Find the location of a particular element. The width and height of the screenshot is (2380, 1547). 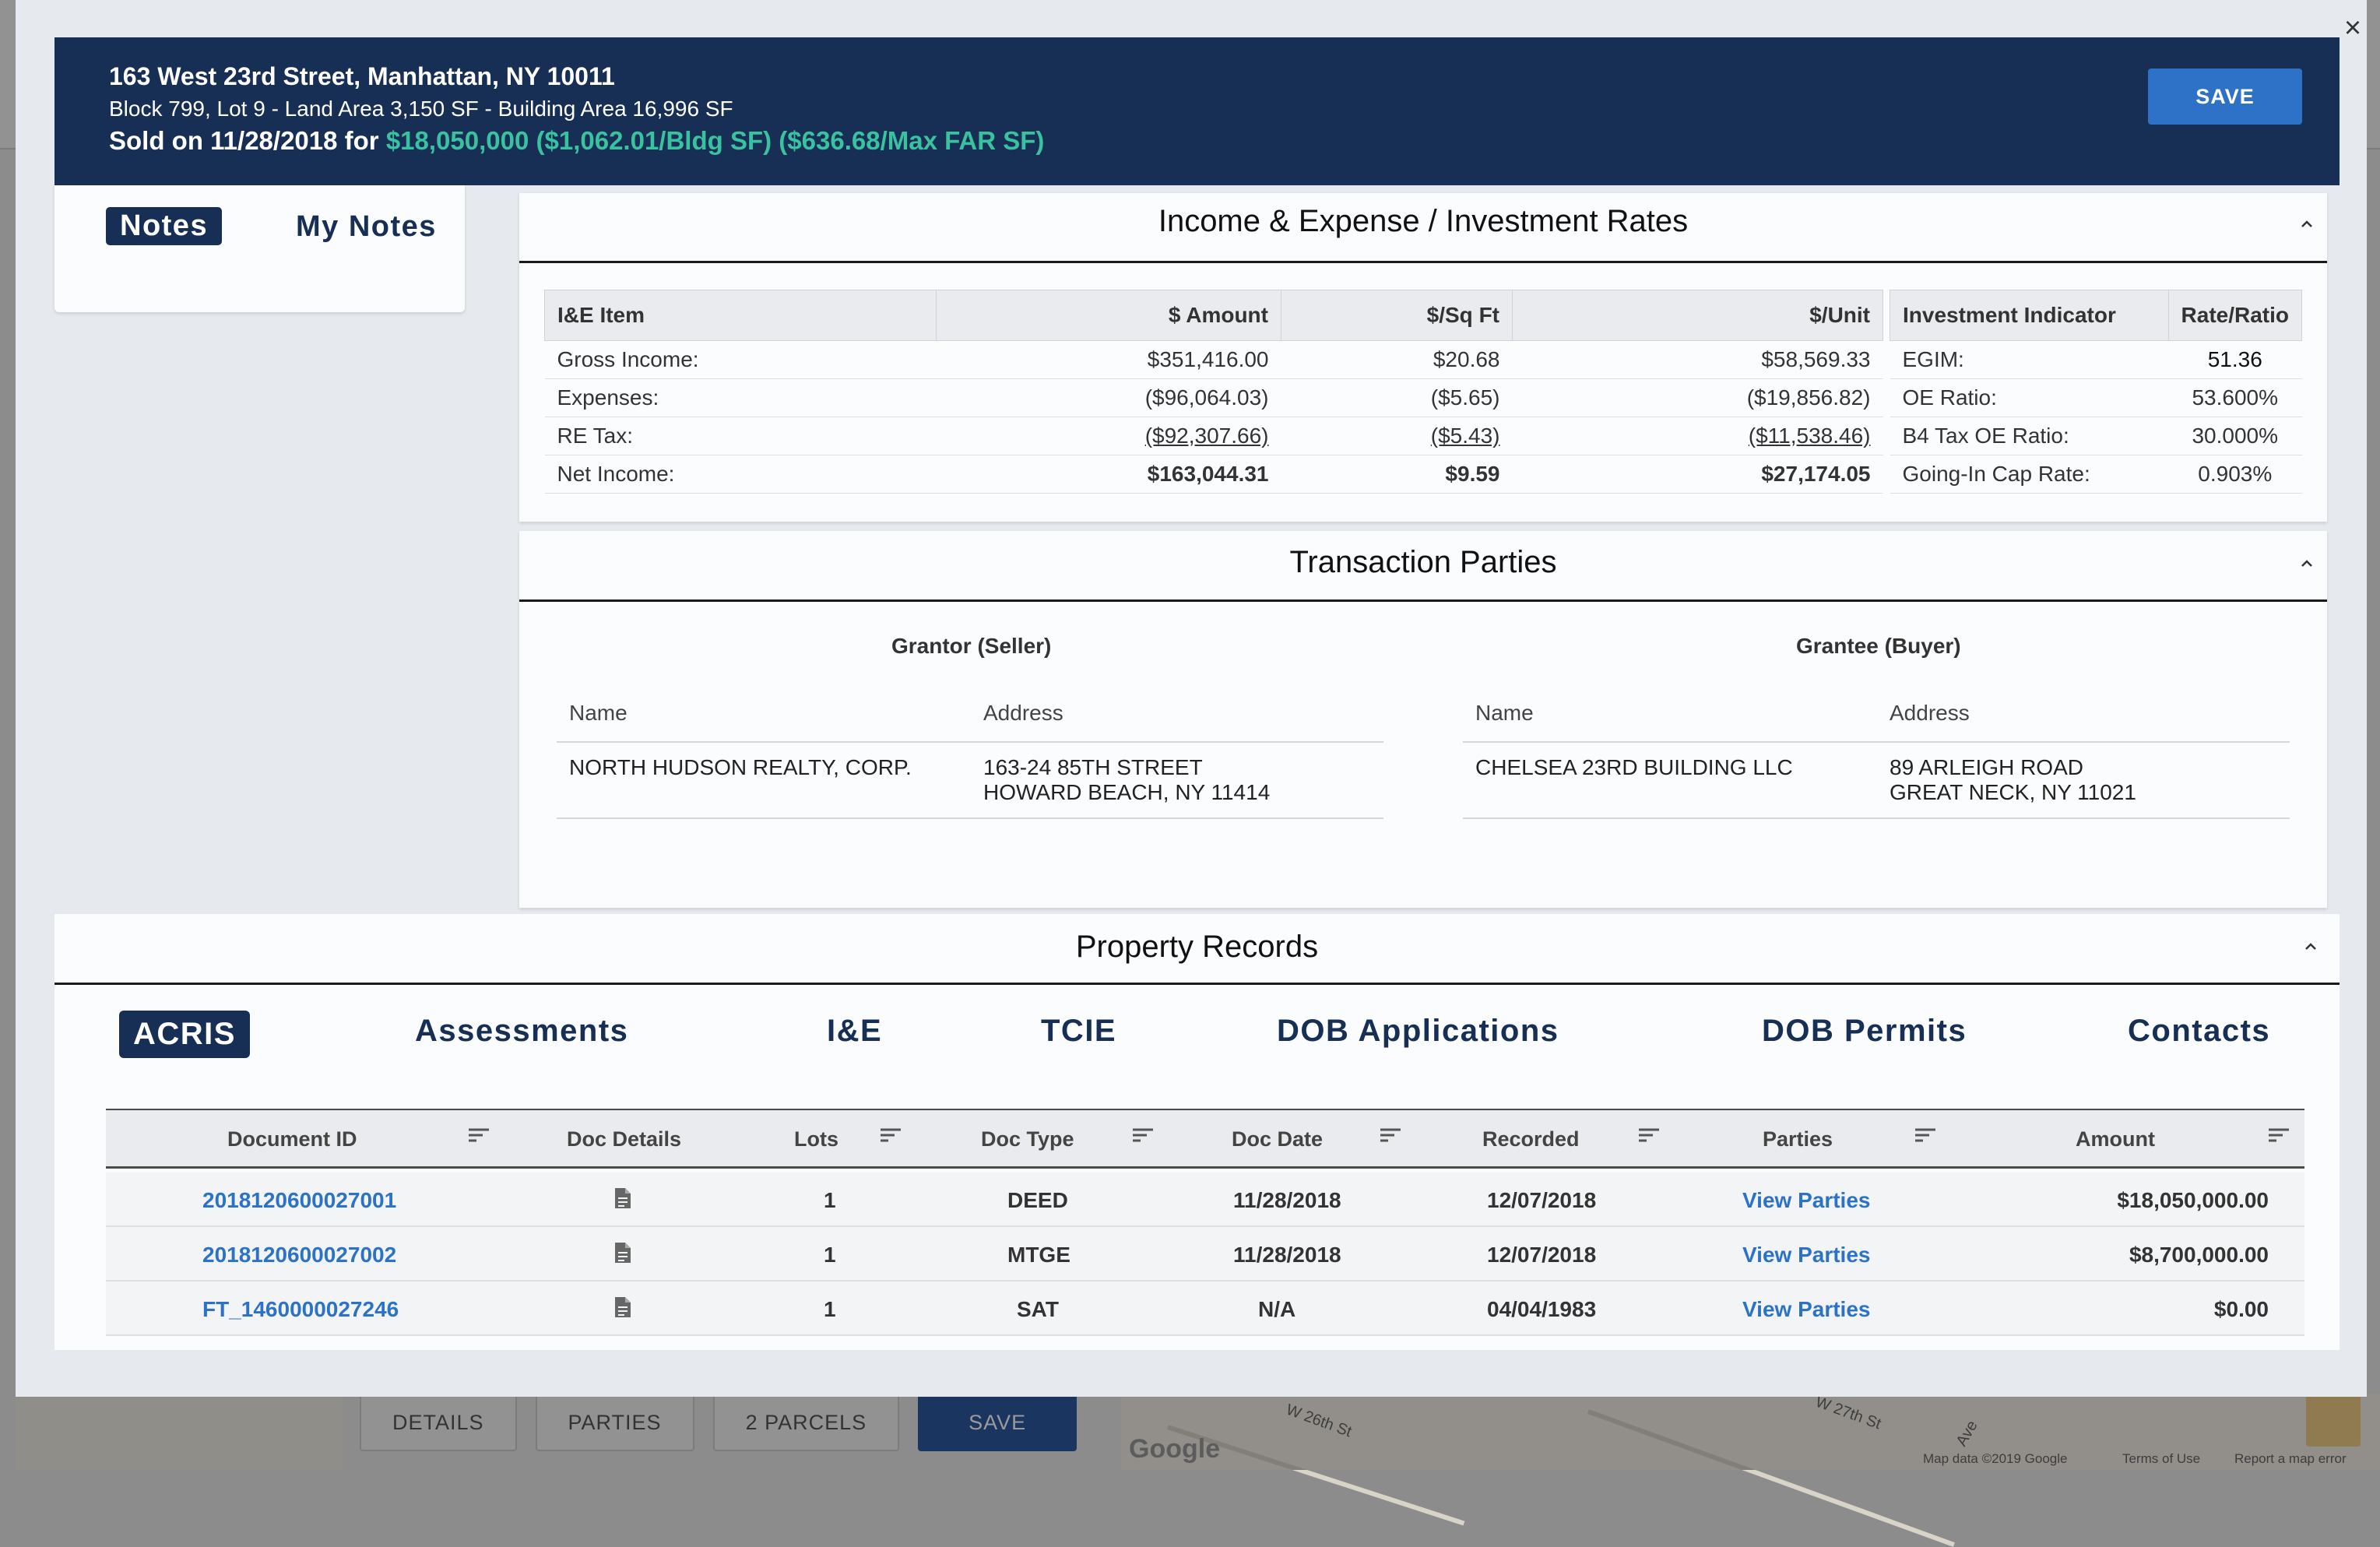

grantee-name-label: Name is located at coordinates (1504, 713).